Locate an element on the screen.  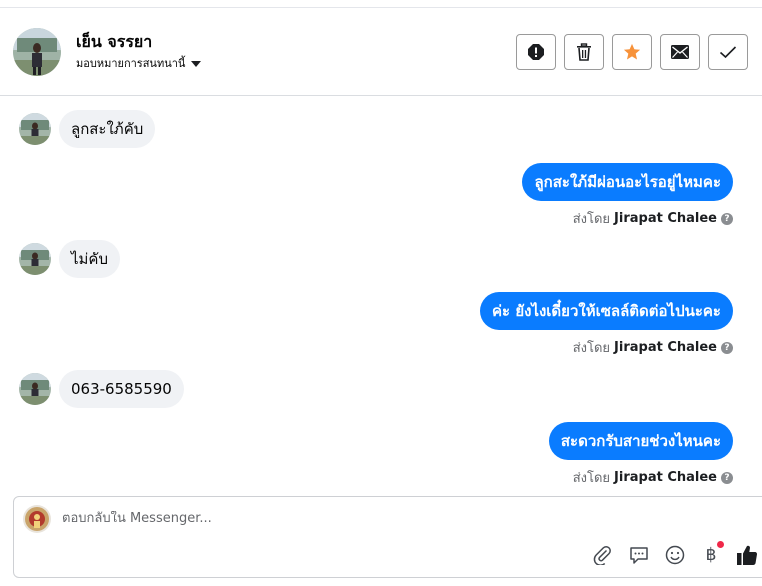
mark-done-button is located at coordinates (728, 52).